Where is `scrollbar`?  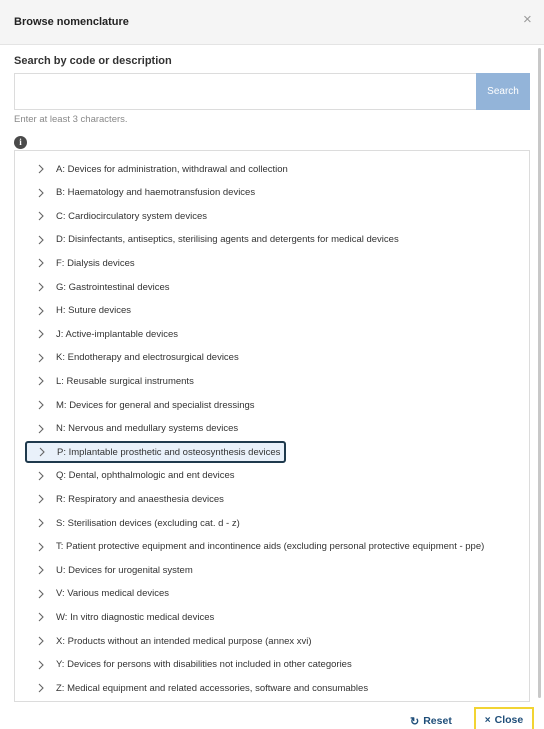 scrollbar is located at coordinates (540, 374).